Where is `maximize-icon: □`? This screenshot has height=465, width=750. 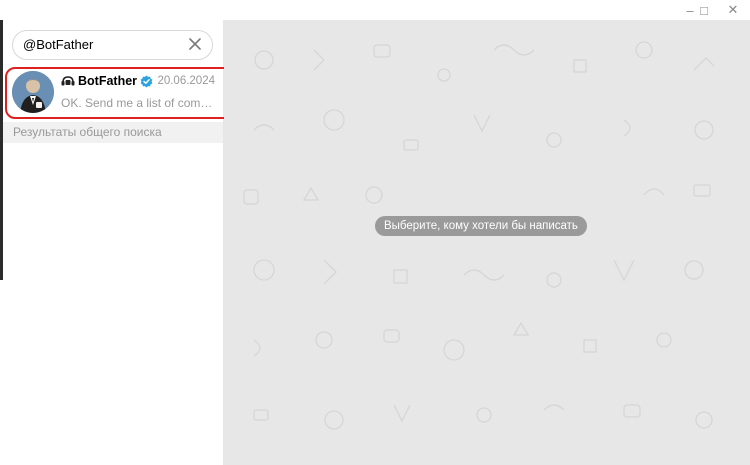
maximize-icon: □ is located at coordinates (704, 10).